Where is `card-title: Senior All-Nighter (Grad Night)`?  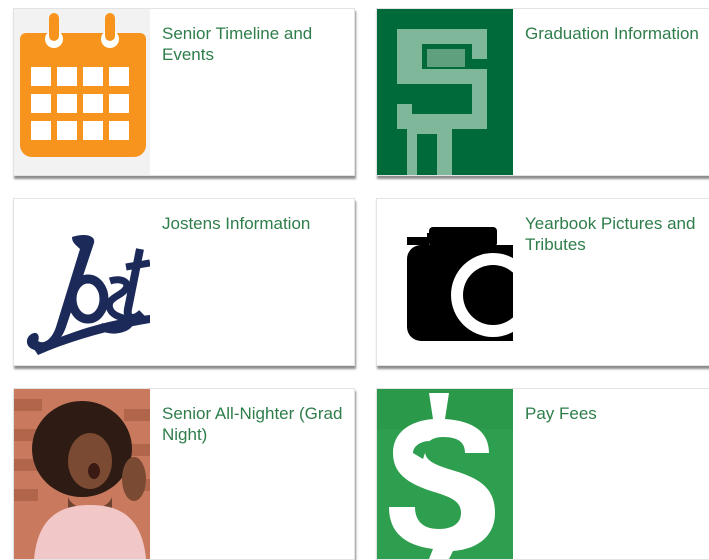 card-title: Senior All-Nighter (Grad Night) is located at coordinates (257, 424).